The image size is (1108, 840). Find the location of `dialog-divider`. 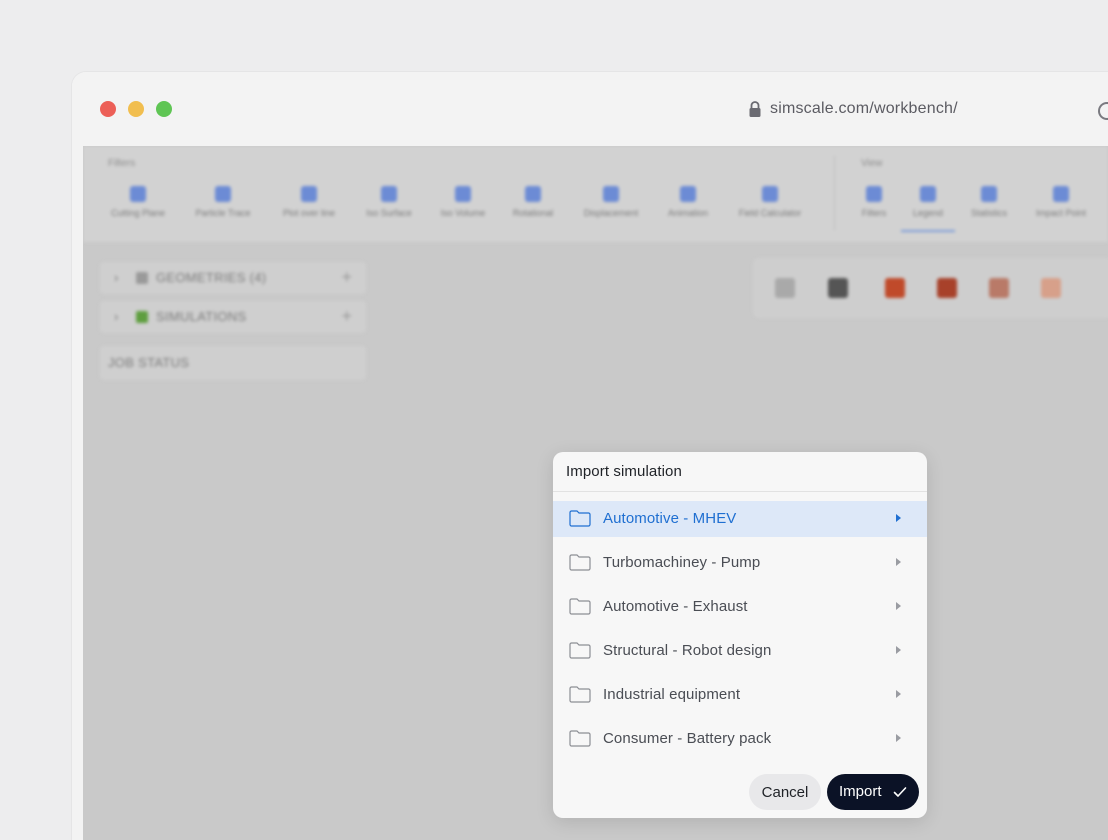

dialog-divider is located at coordinates (740, 491).